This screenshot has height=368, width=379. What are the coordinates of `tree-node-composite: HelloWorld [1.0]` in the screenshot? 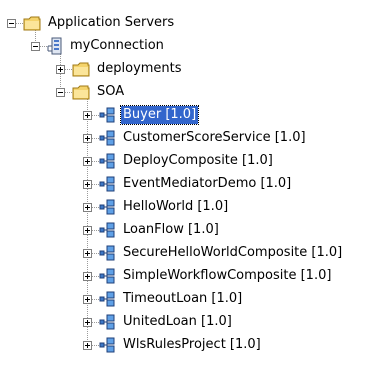 It's located at (156, 207).